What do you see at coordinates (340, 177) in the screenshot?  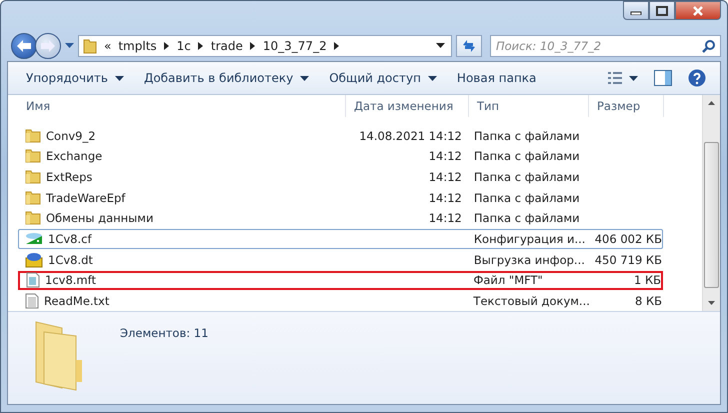 I see `file-row: ExtReps 14:12 Папка с файлами` at bounding box center [340, 177].